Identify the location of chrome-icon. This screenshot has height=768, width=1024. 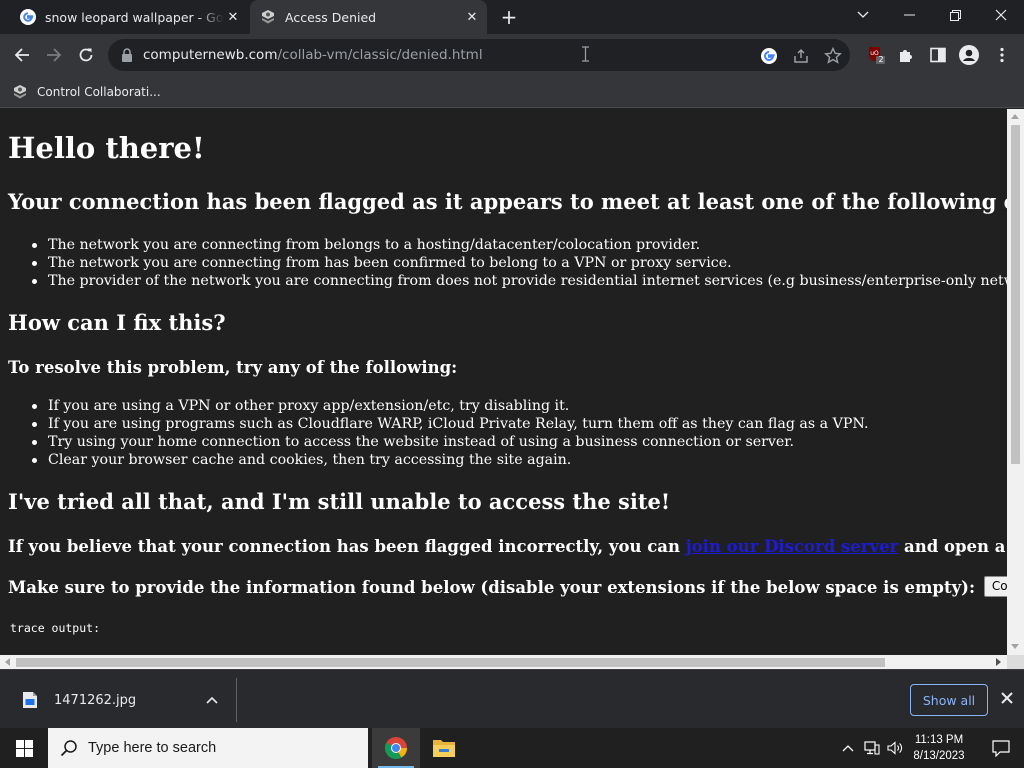
(396, 748).